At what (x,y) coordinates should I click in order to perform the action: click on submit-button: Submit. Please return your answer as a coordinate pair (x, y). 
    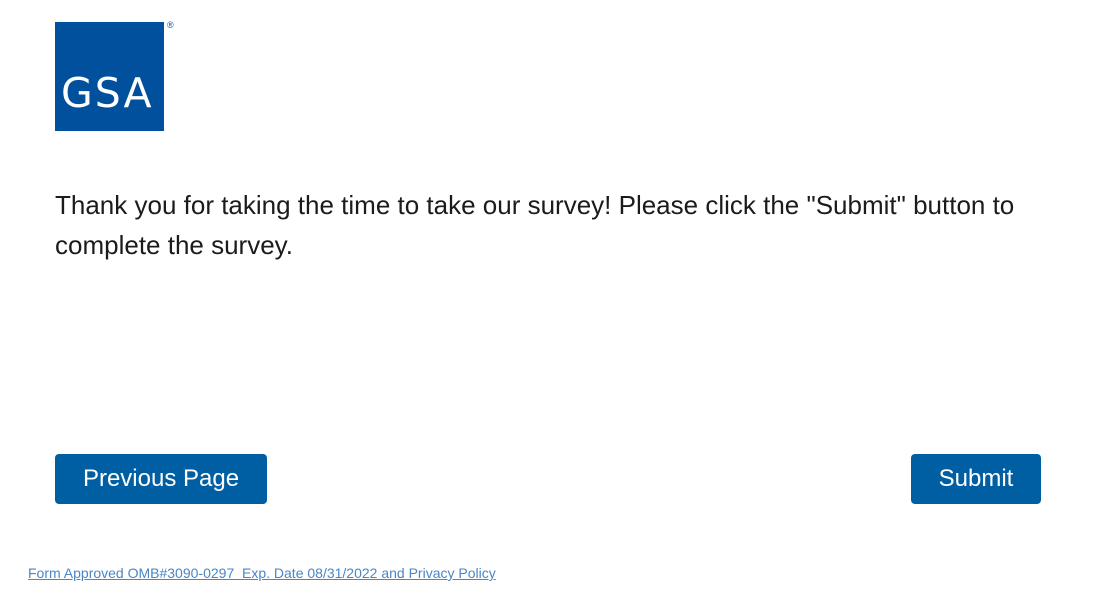
    Looking at the image, I should click on (976, 479).